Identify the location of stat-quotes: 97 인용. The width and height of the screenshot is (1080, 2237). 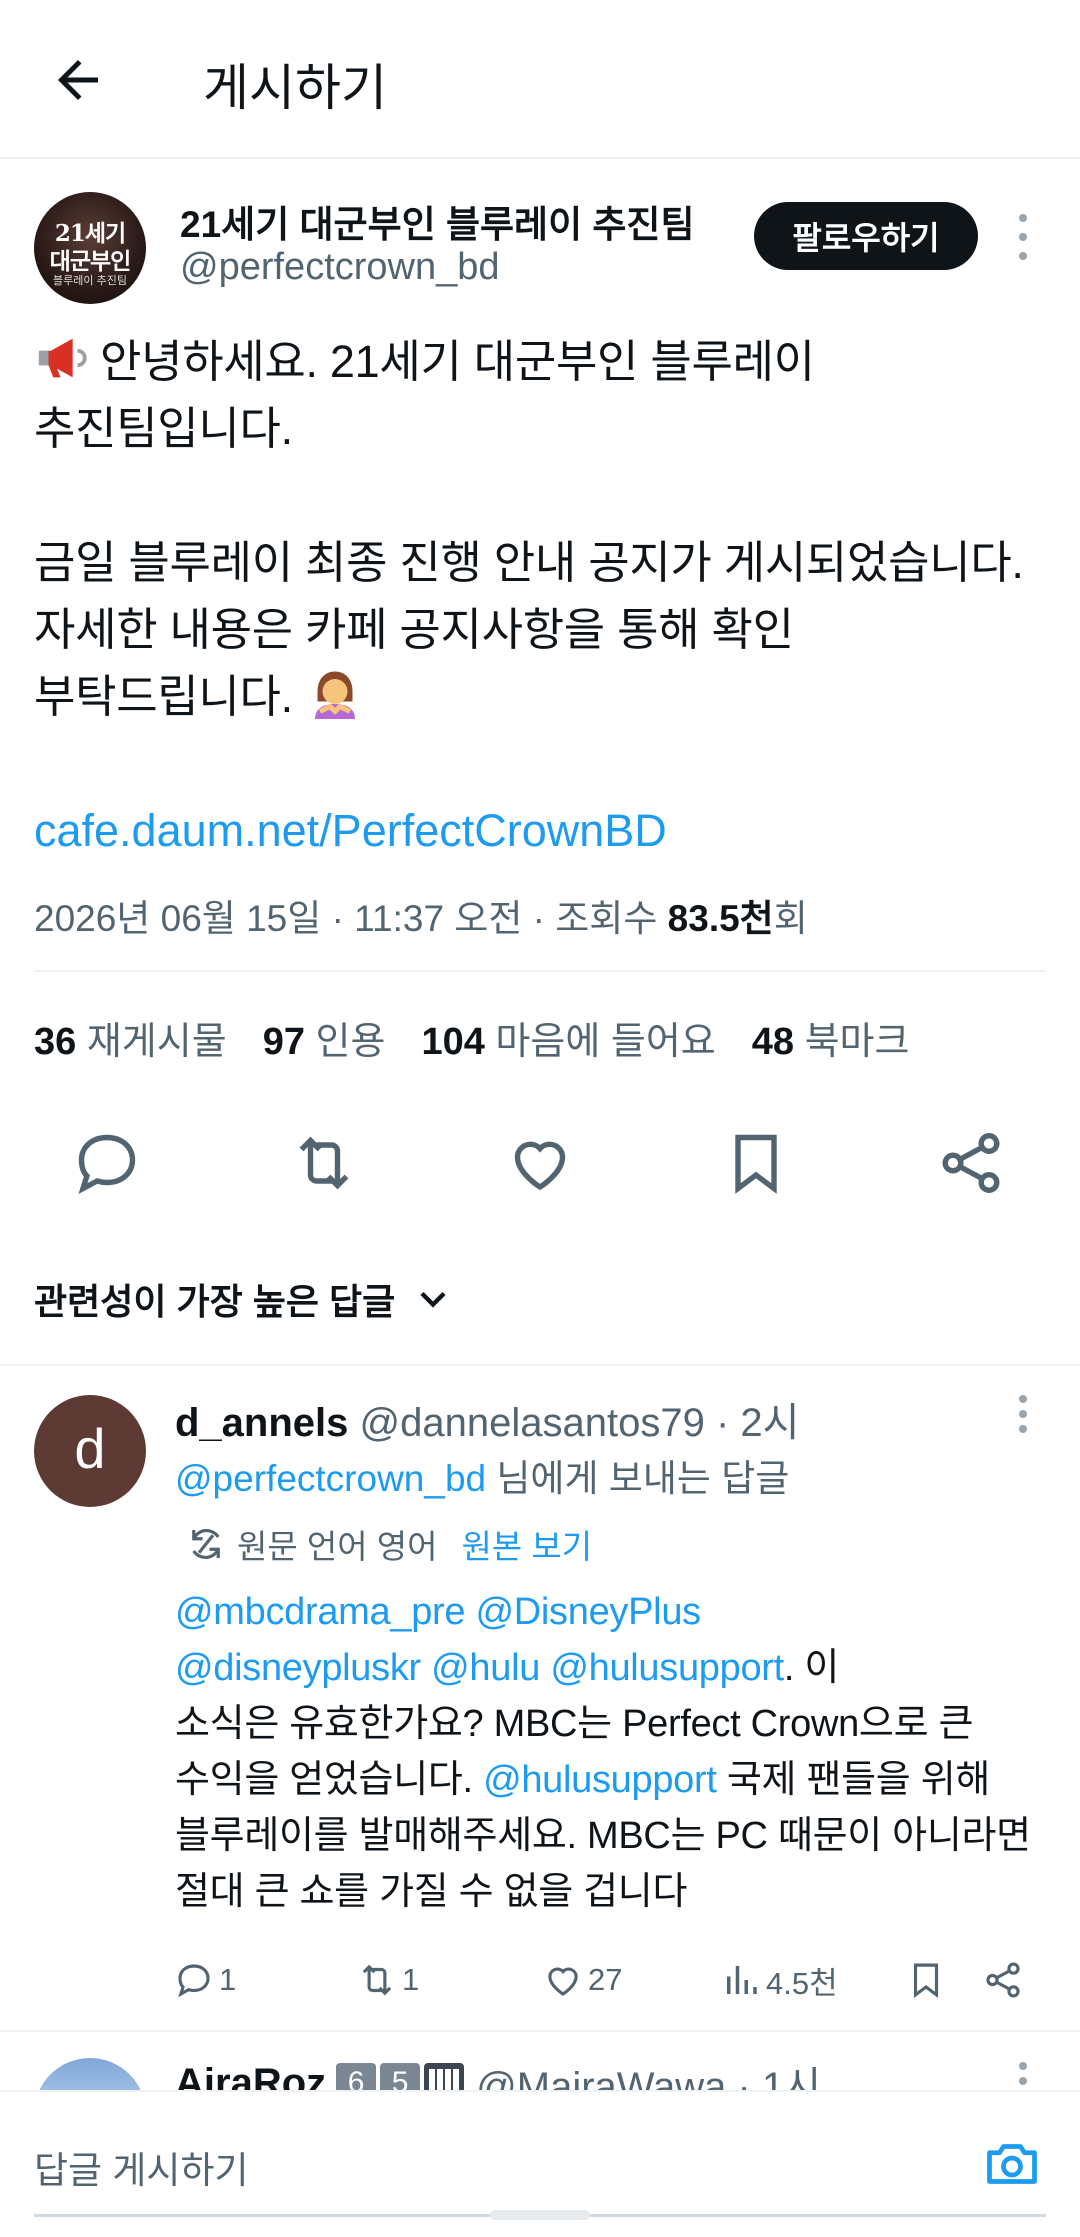
(324, 1037).